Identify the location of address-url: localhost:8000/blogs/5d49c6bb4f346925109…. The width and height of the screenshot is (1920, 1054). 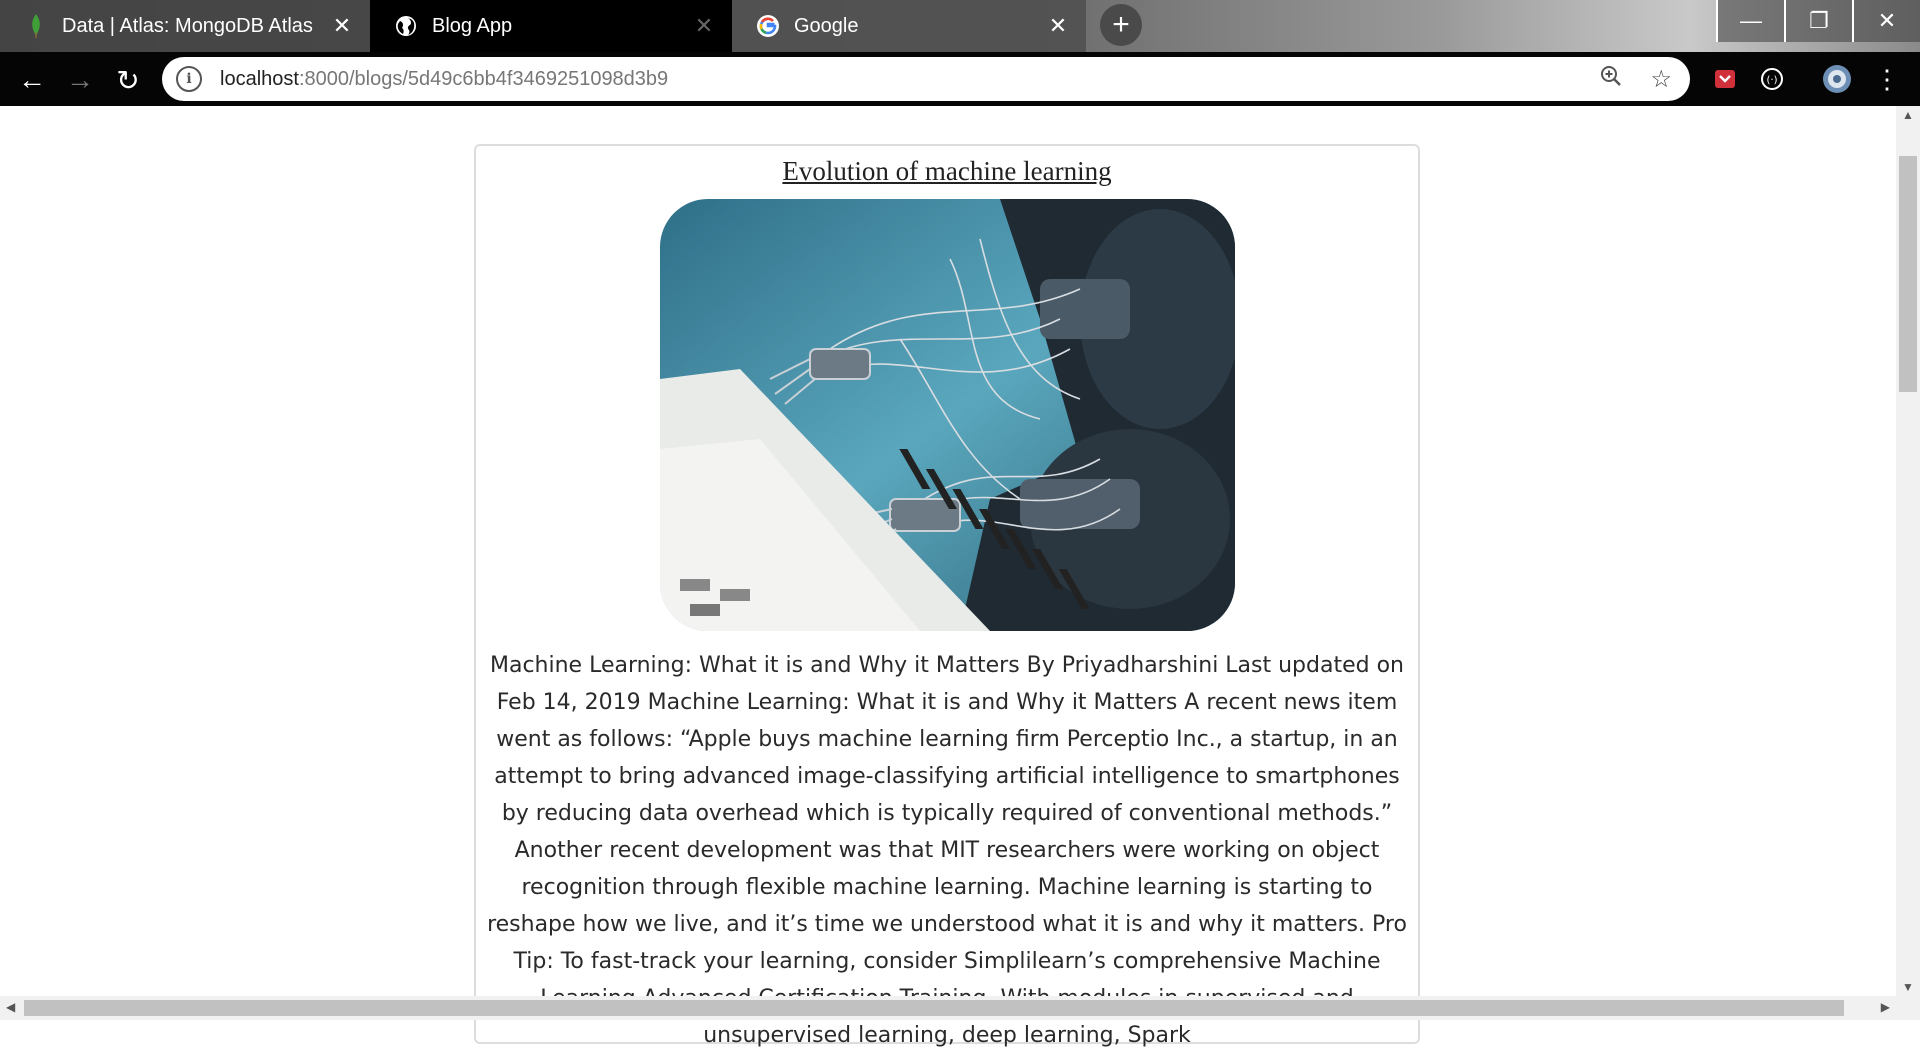
(444, 79).